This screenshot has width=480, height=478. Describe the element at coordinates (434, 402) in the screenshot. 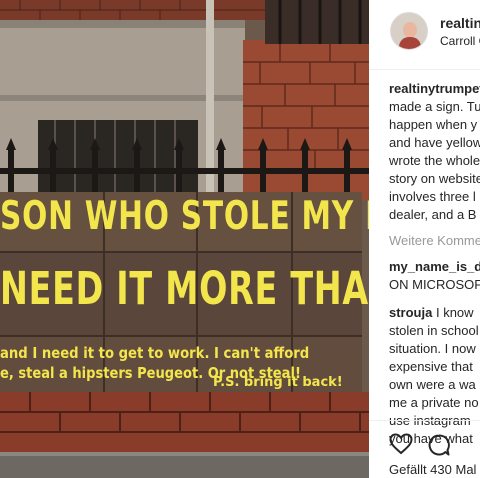

I see `comment-line: me a private no` at that location.